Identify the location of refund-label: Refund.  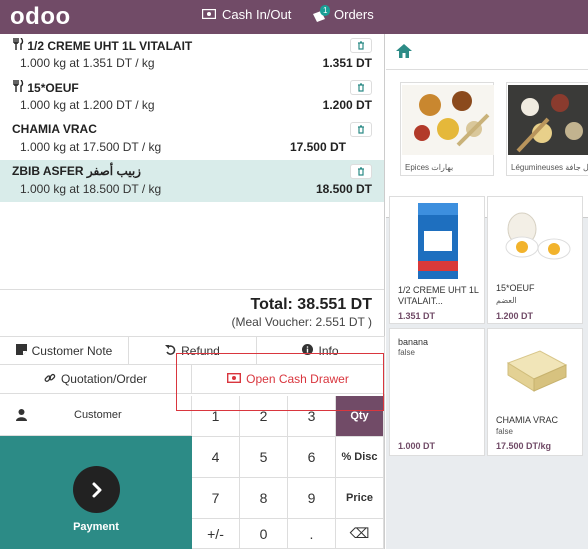
(200, 350).